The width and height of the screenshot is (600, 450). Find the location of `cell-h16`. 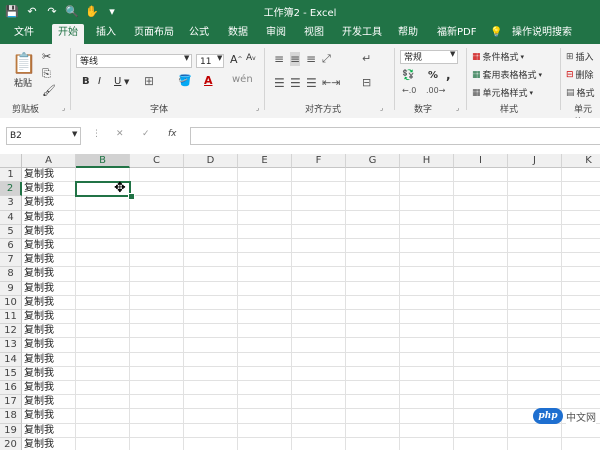

cell-h16 is located at coordinates (427, 388).